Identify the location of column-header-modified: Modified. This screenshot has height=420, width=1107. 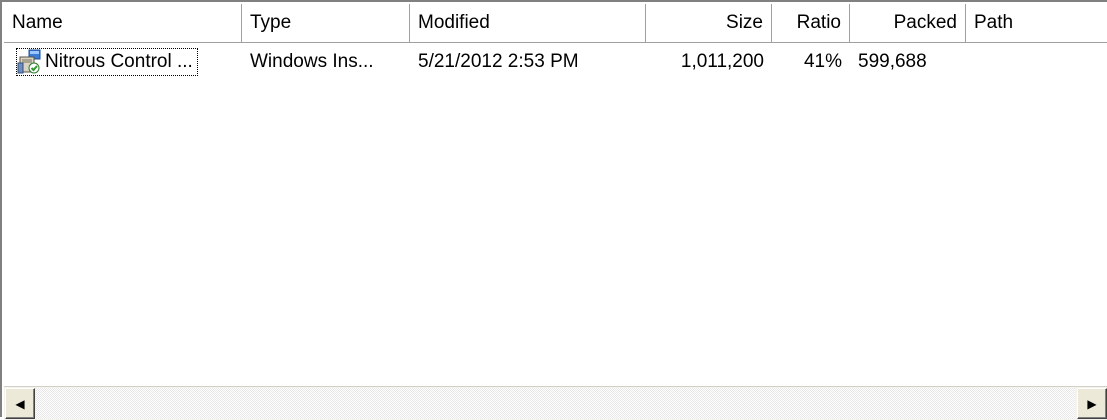
(528, 23).